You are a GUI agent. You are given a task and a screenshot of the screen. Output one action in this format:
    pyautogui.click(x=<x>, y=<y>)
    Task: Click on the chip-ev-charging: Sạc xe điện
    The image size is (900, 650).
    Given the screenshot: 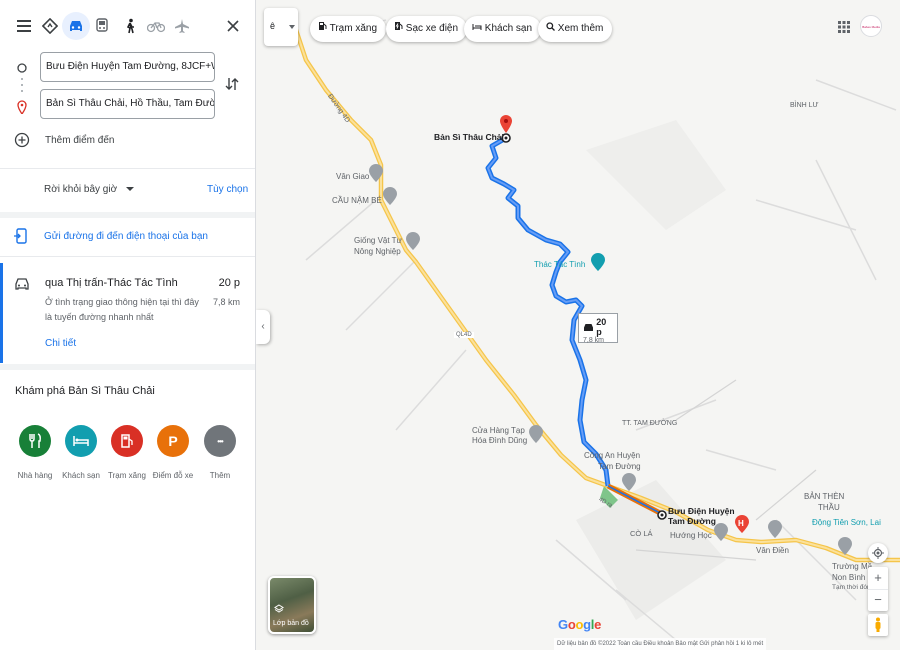 What is the action you would take?
    pyautogui.click(x=427, y=29)
    